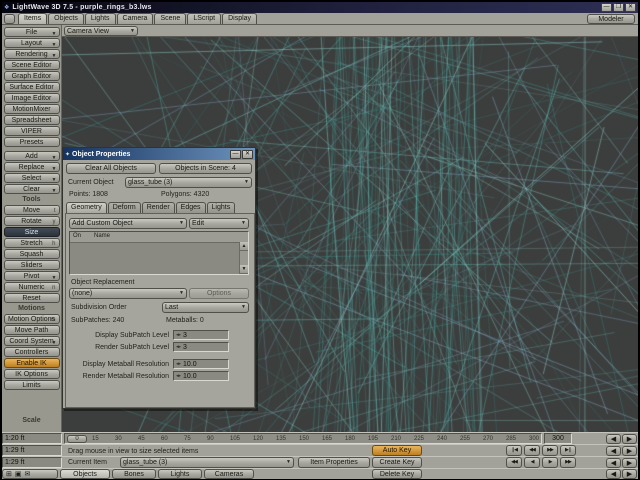 The image size is (640, 480). I want to click on sidebar-item-sliders: Sliders, so click(31, 265).